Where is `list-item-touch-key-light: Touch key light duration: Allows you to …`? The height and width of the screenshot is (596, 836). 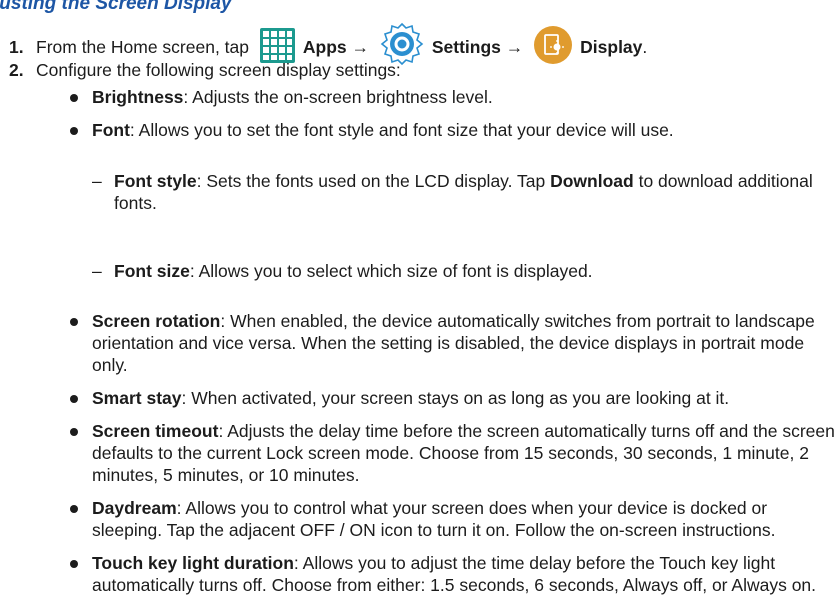 list-item-touch-key-light: Touch key light duration: Allows you to … is located at coordinates (451, 574).